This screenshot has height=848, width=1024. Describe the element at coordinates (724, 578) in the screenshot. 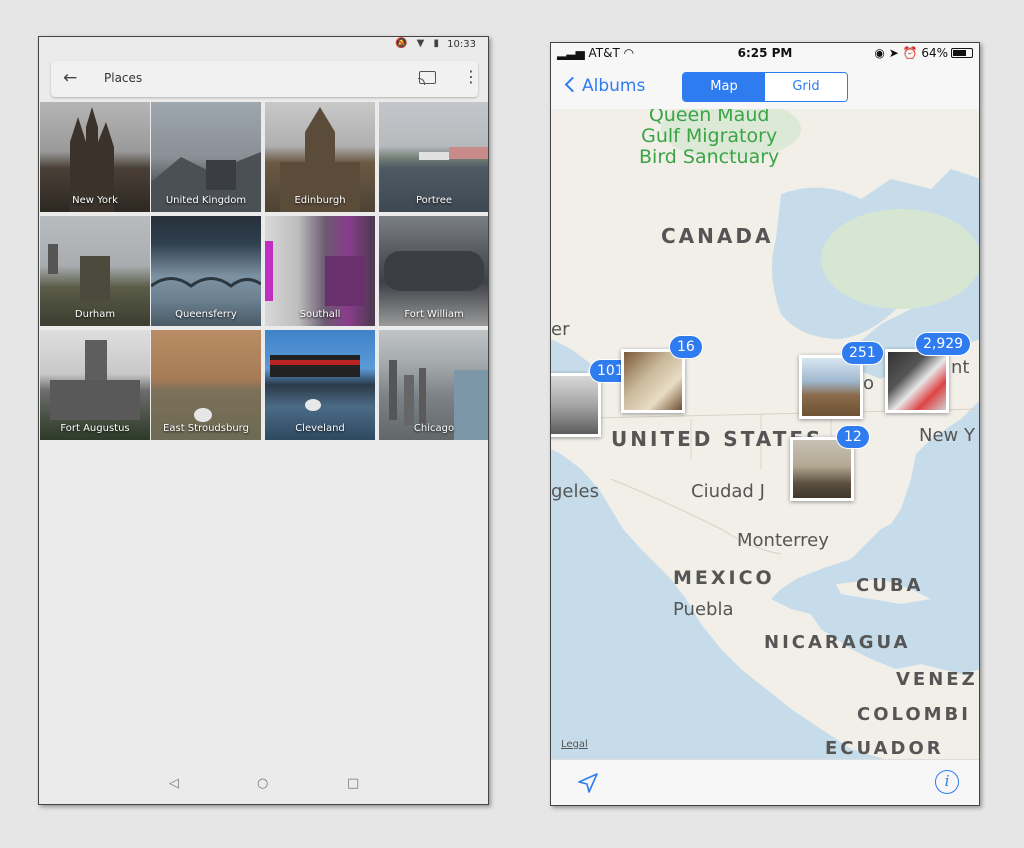

I see `map-label-mexico: MEXICO` at that location.